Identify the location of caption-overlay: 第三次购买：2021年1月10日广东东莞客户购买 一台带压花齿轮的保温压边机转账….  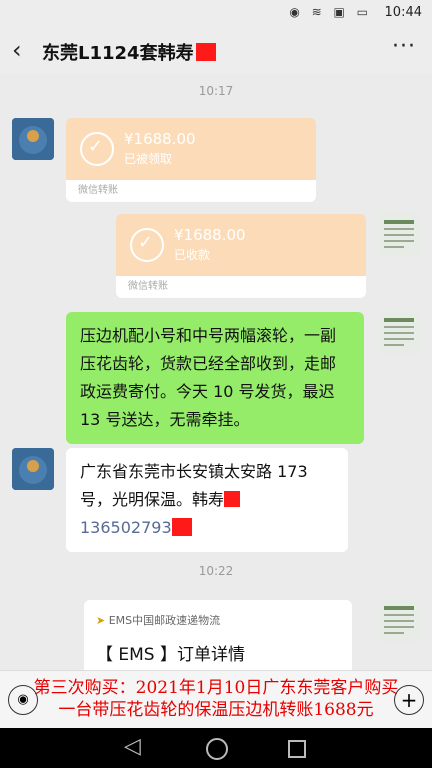
(216, 699).